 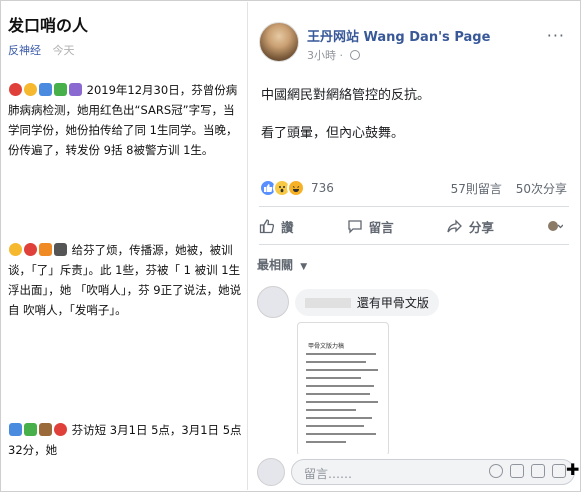 What do you see at coordinates (41, 50) in the screenshot?
I see `article-meta: 反神经 今天` at bounding box center [41, 50].